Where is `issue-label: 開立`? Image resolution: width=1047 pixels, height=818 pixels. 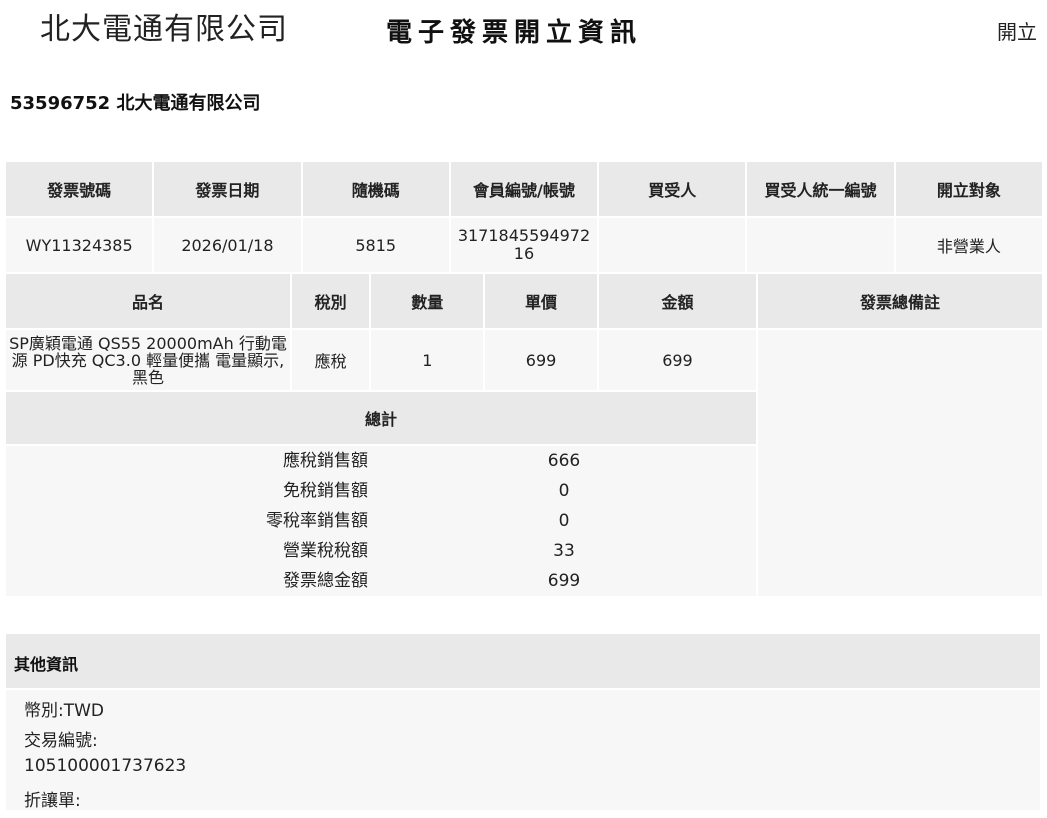 issue-label: 開立 is located at coordinates (1017, 32).